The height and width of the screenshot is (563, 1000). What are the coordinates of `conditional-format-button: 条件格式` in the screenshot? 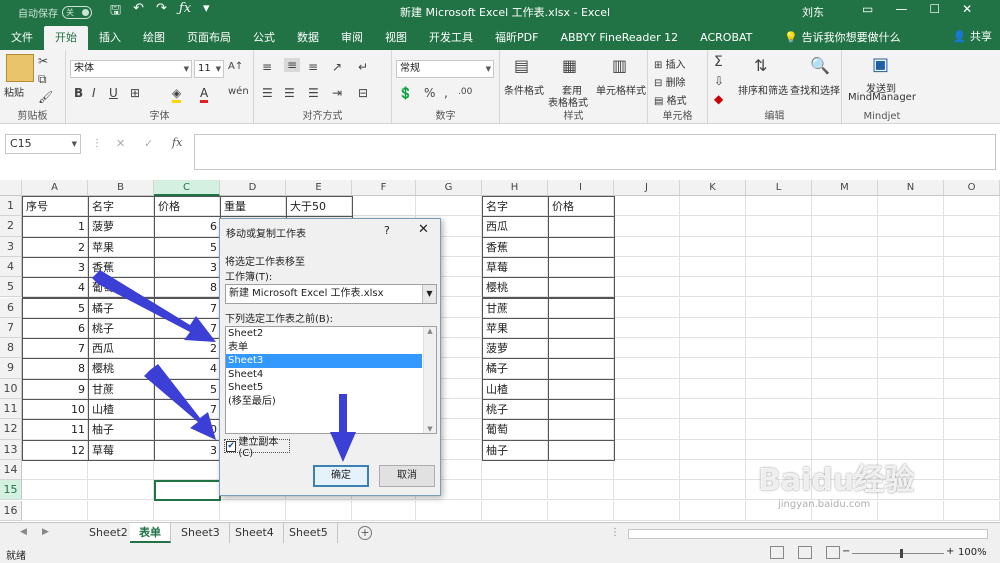 It's located at (524, 89).